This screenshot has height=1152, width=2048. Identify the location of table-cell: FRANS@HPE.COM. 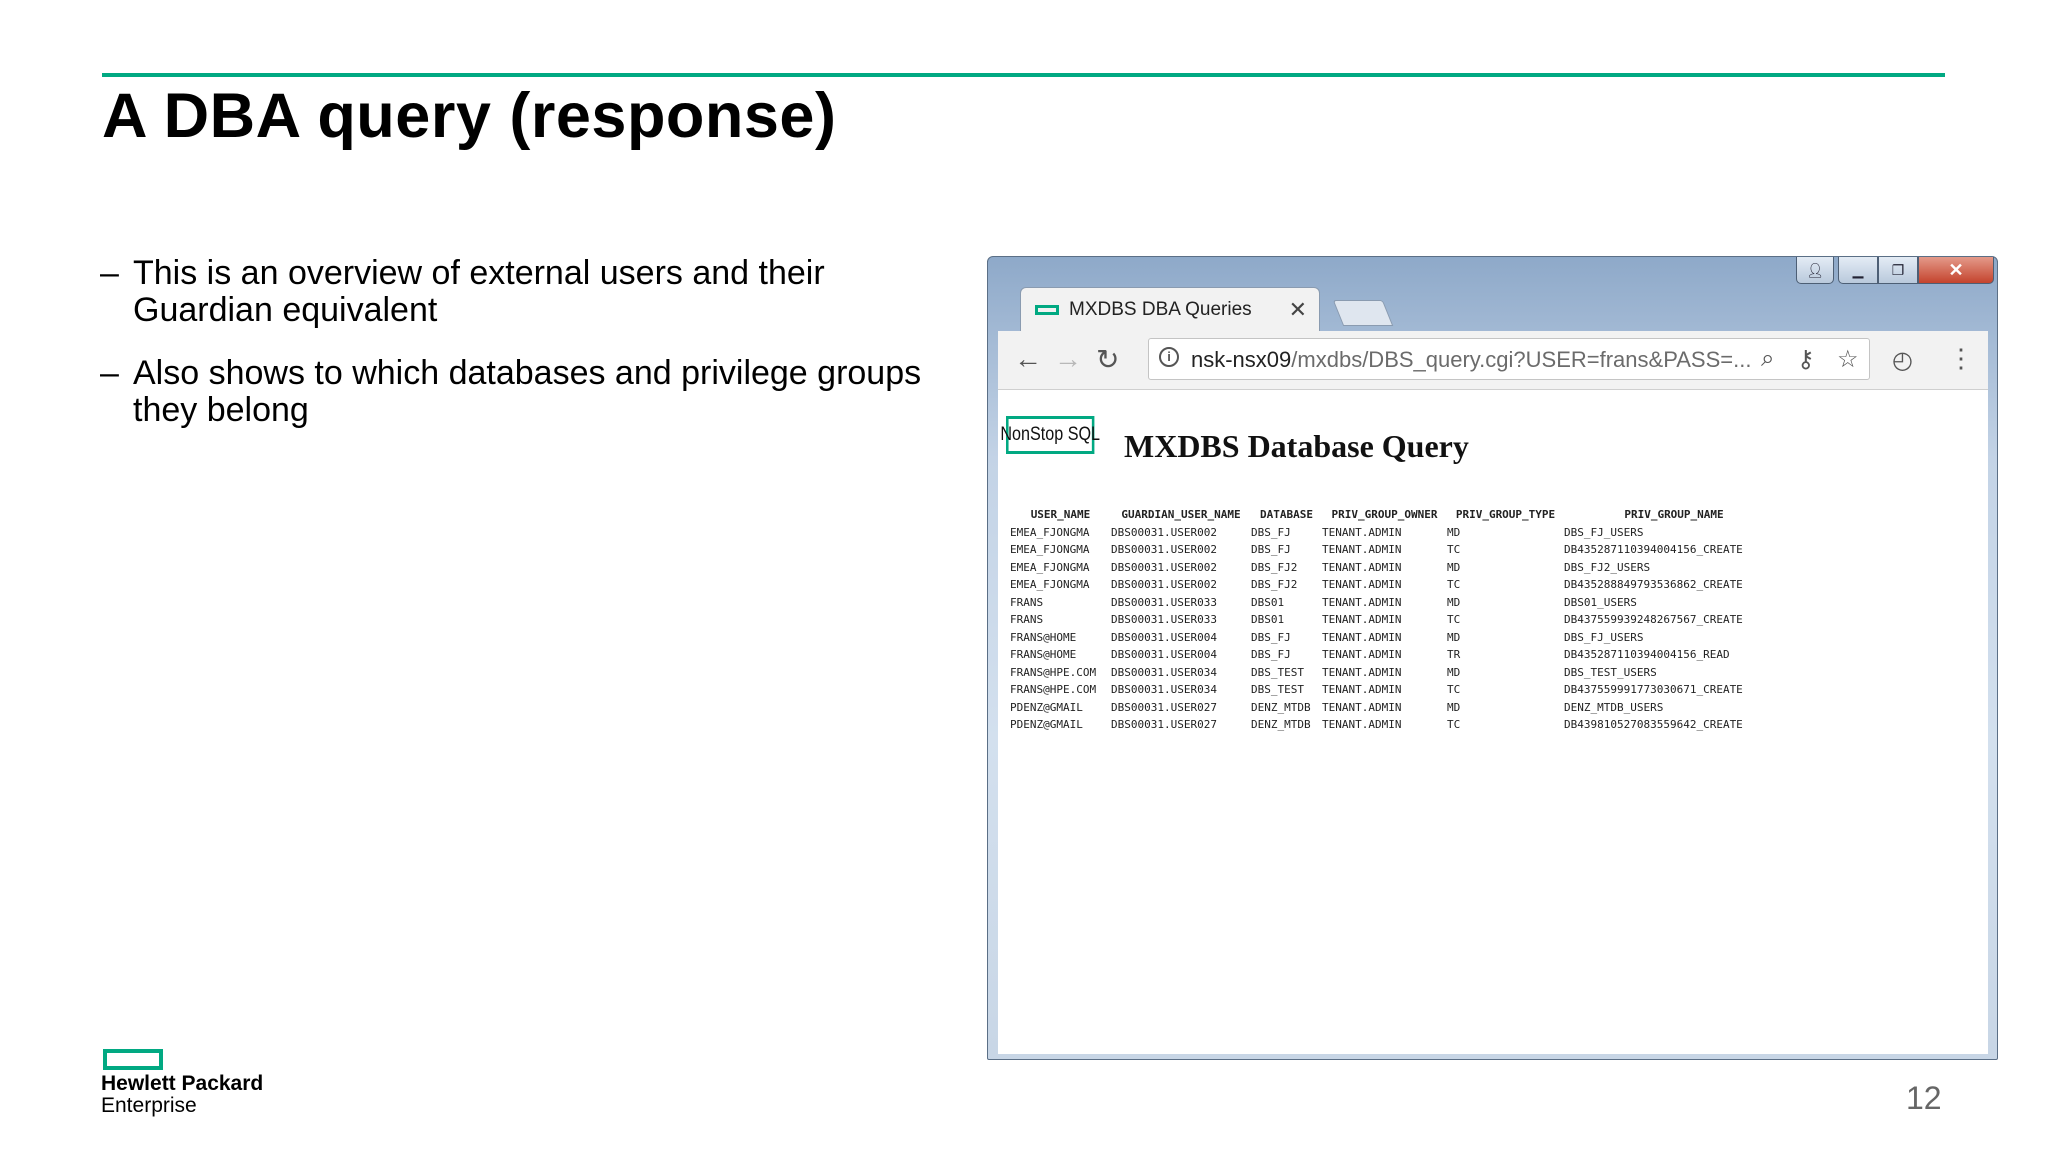
(1053, 689).